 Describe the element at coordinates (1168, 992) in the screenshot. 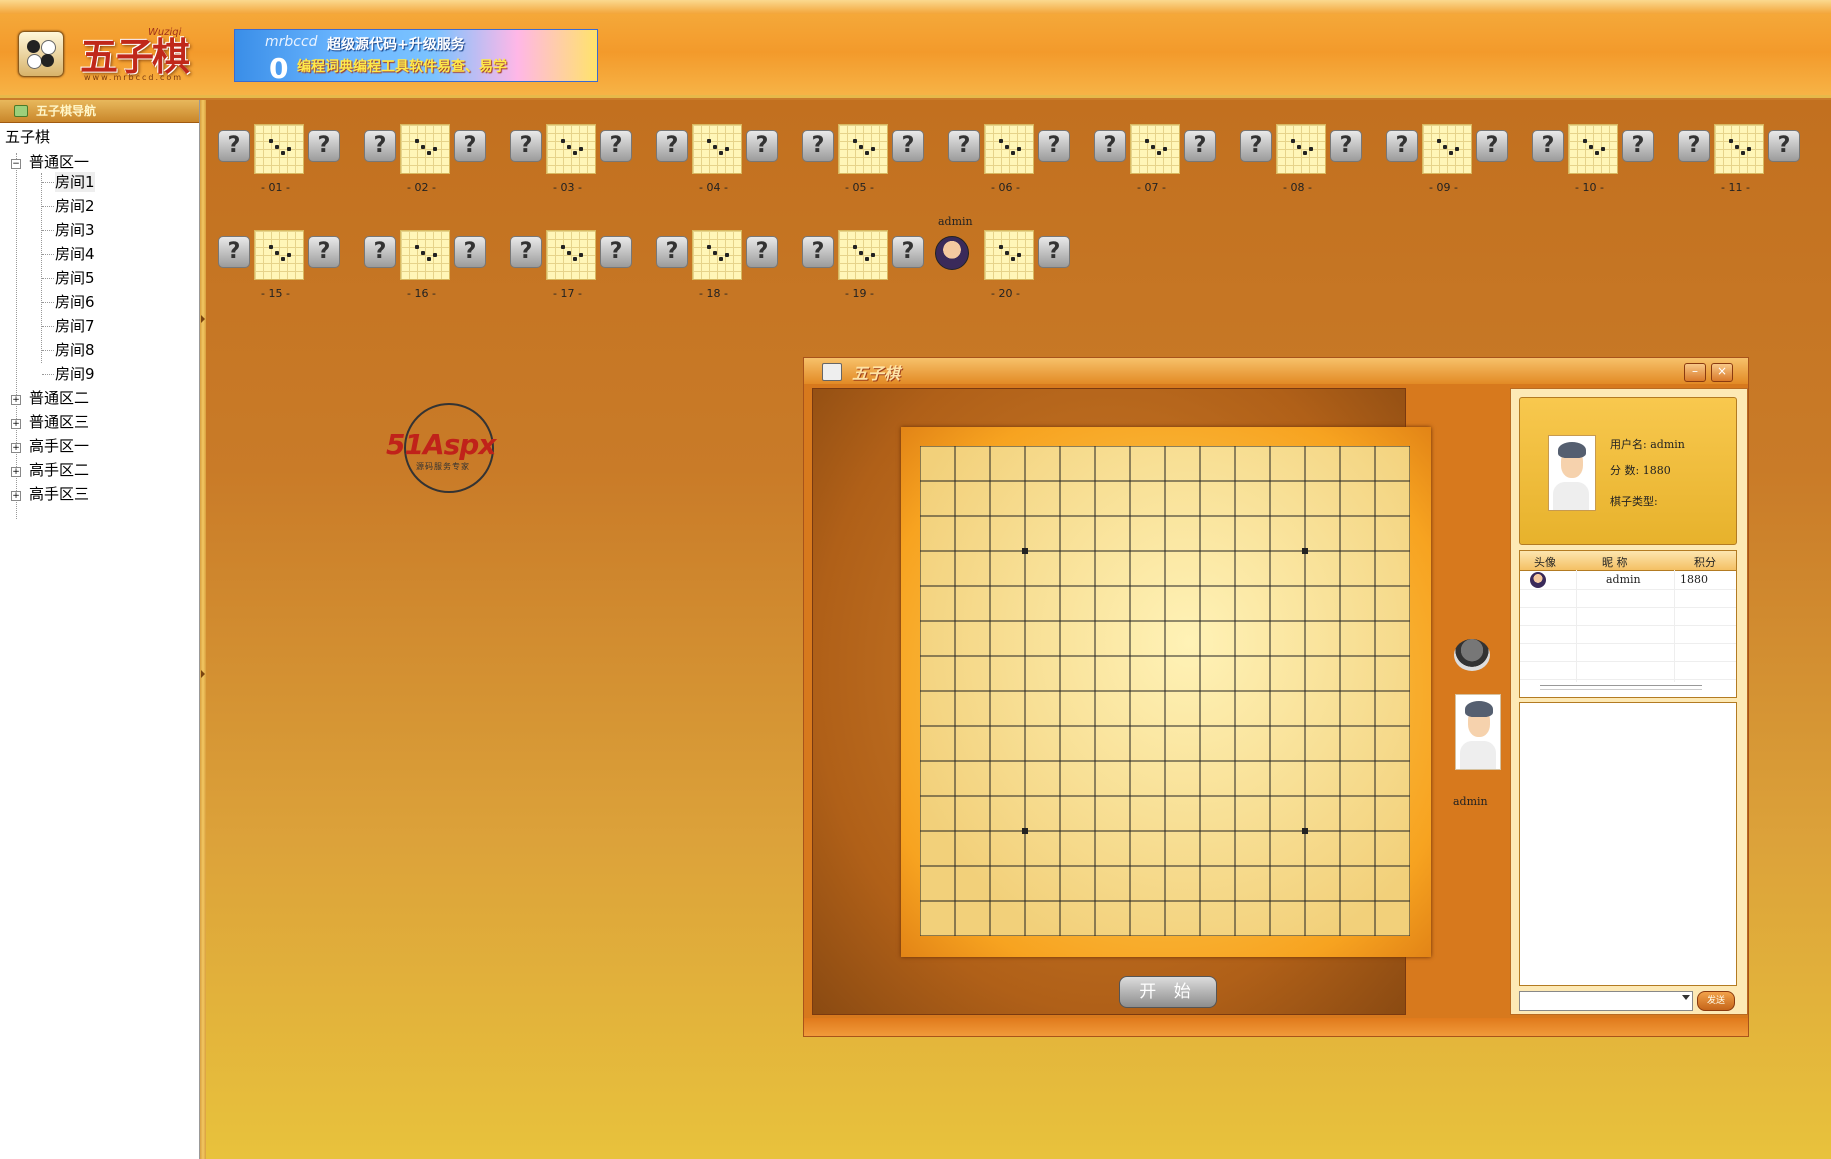

I see `start-button: 开 始` at that location.